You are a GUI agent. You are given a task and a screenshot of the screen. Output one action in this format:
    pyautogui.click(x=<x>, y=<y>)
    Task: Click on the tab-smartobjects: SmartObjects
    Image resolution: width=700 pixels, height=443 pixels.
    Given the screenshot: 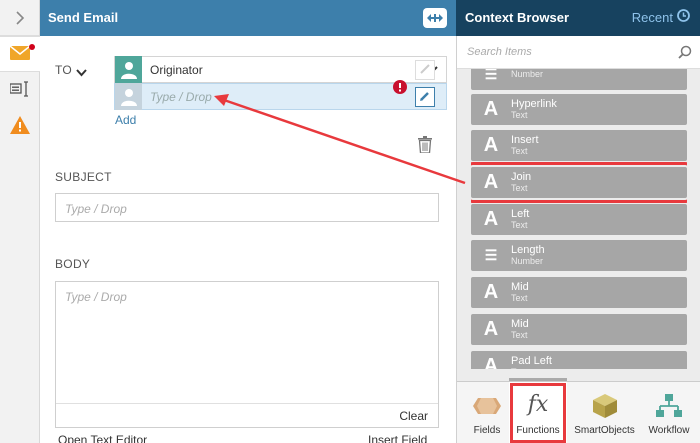 What is the action you would take?
    pyautogui.click(x=604, y=412)
    